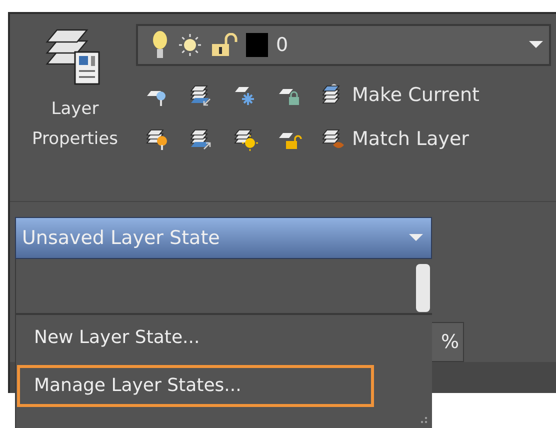 The width and height of the screenshot is (556, 428). What do you see at coordinates (224, 45) in the screenshot?
I see `unlocked-padlock-icon` at bounding box center [224, 45].